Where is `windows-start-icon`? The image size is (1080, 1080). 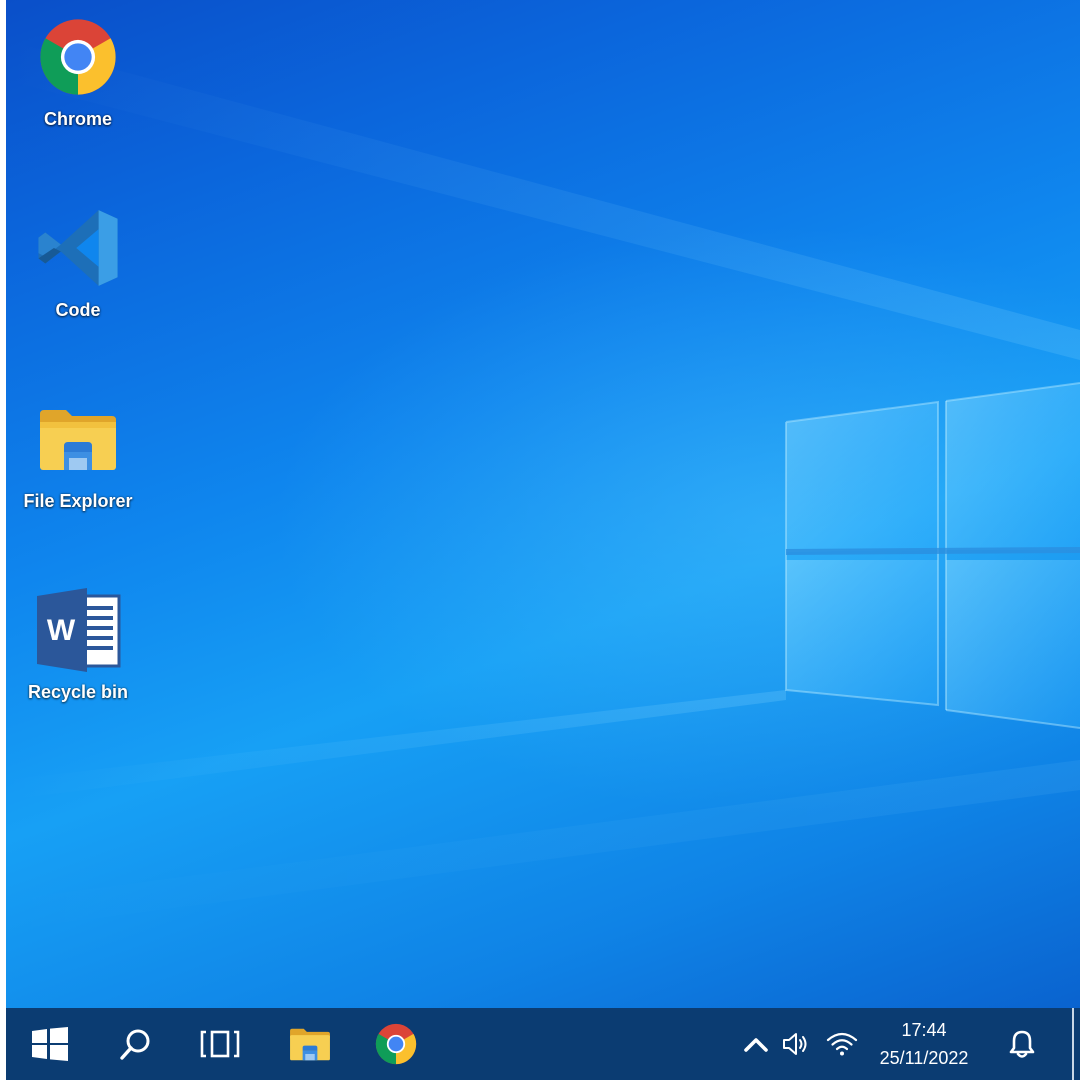 windows-start-icon is located at coordinates (50, 1044).